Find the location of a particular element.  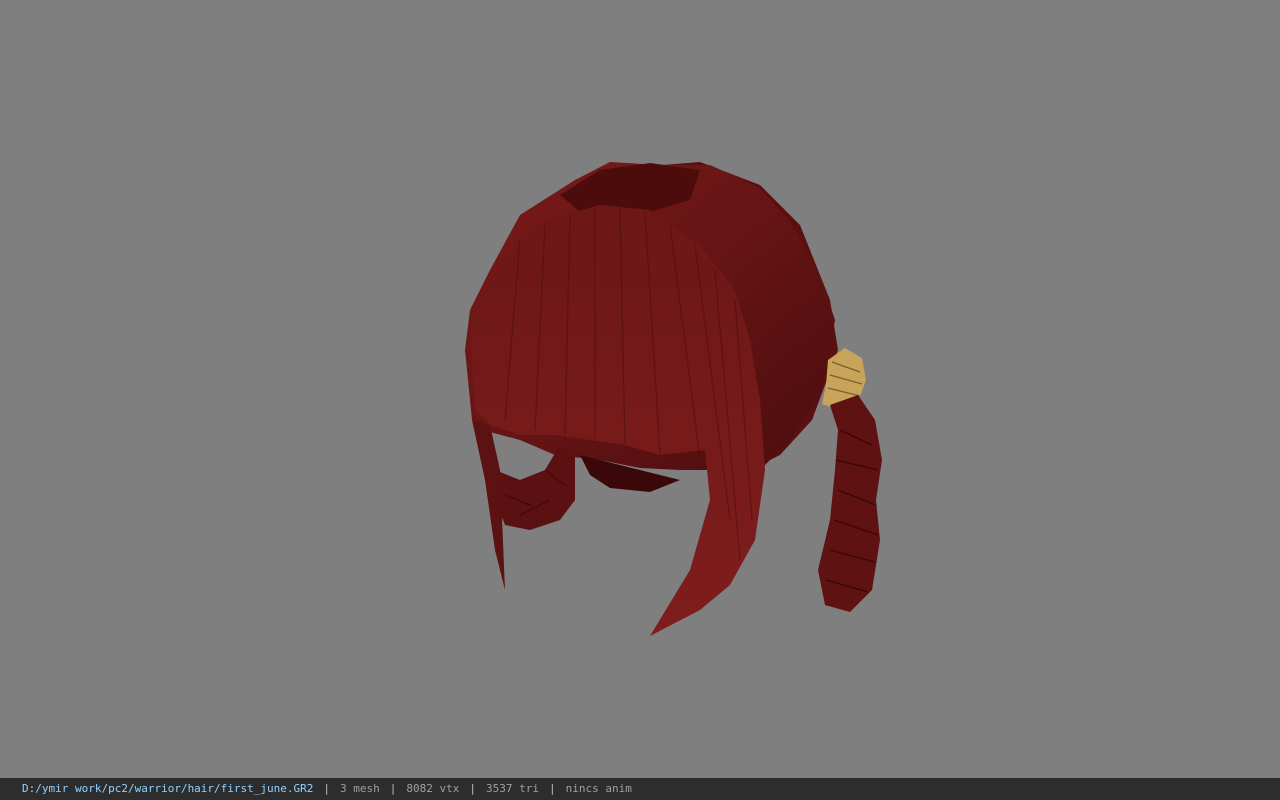

animation-status: nincs anim is located at coordinates (598, 788).